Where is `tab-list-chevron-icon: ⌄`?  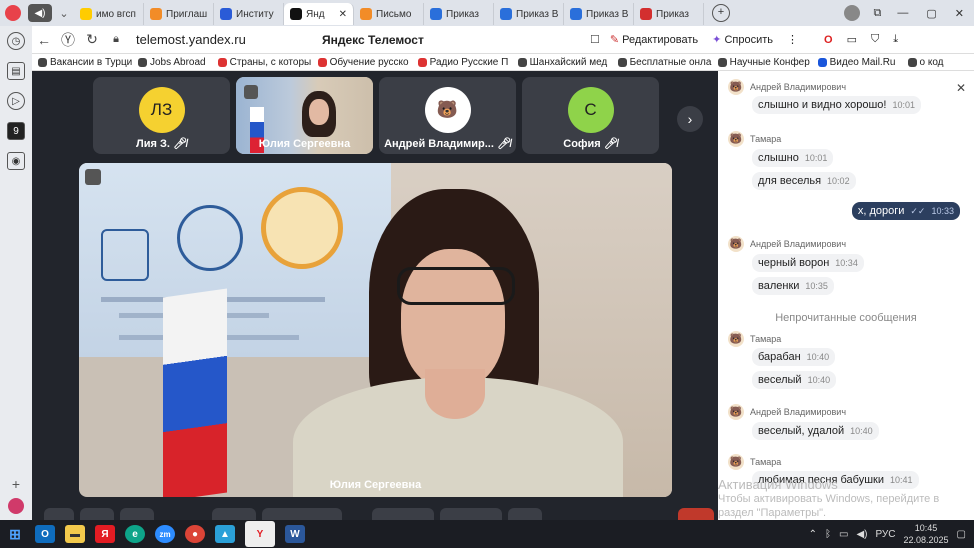
tab-list-chevron-icon: ⌄ is located at coordinates (64, 13).